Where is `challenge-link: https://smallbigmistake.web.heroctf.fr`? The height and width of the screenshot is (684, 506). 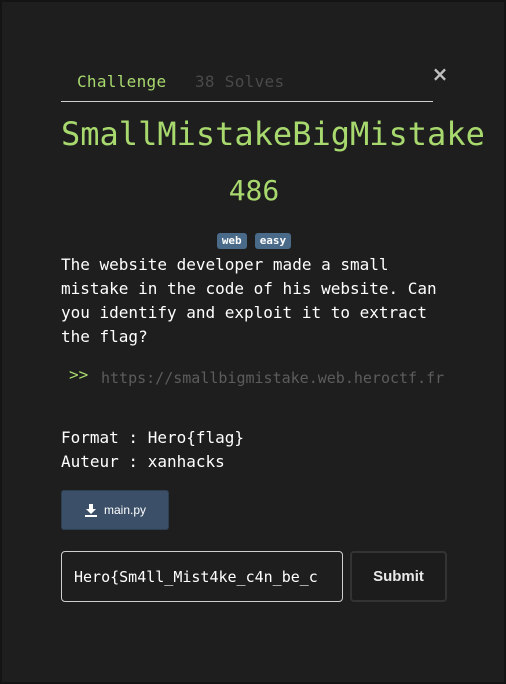
challenge-link: https://smallbigmistake.web.heroctf.fr is located at coordinates (273, 378).